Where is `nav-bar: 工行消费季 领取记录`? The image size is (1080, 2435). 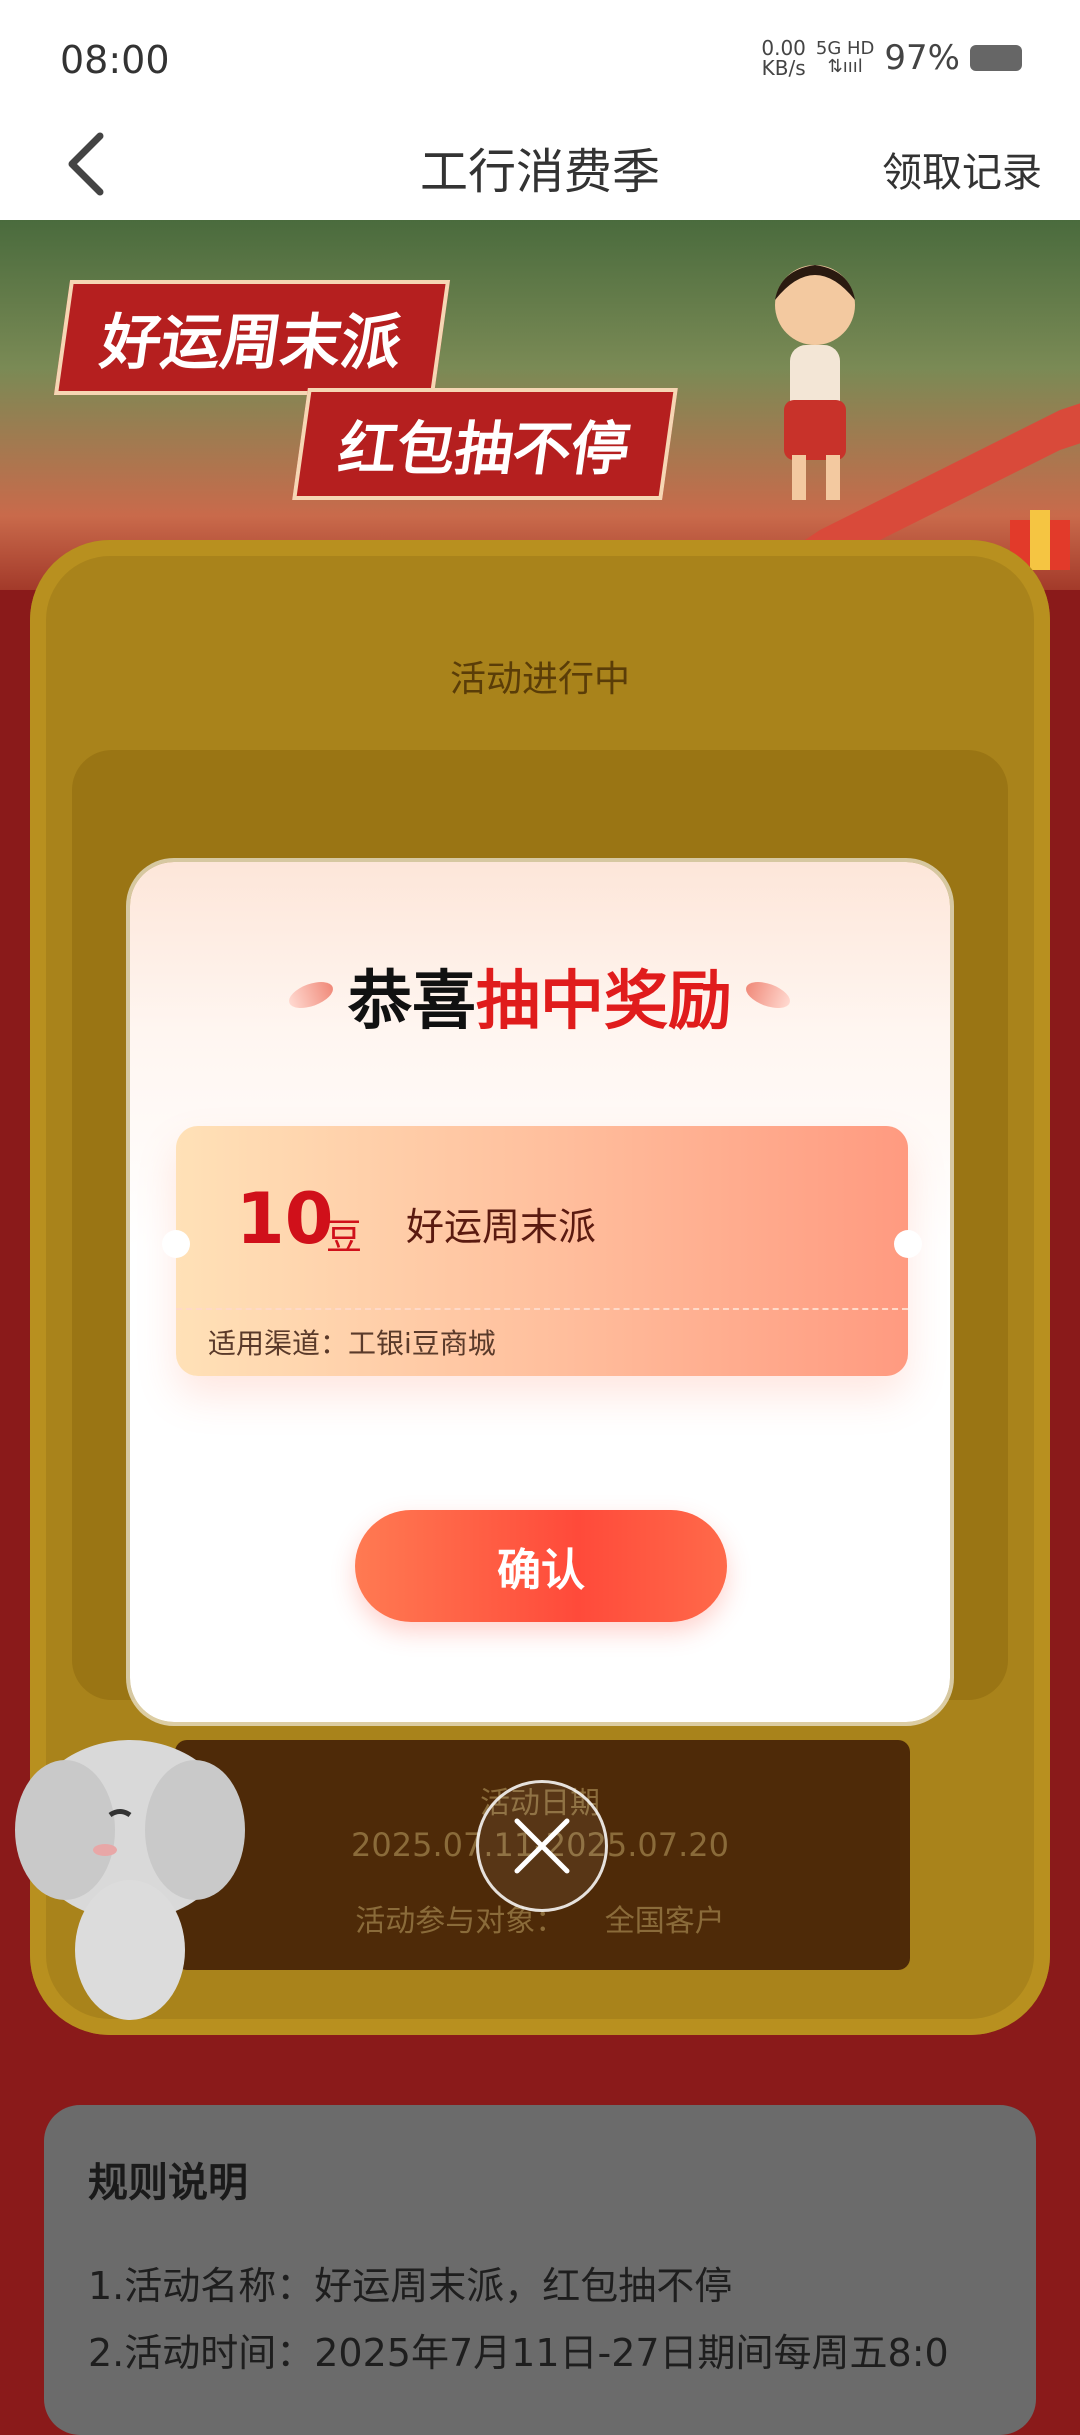 nav-bar: 工行消费季 领取记录 is located at coordinates (540, 165).